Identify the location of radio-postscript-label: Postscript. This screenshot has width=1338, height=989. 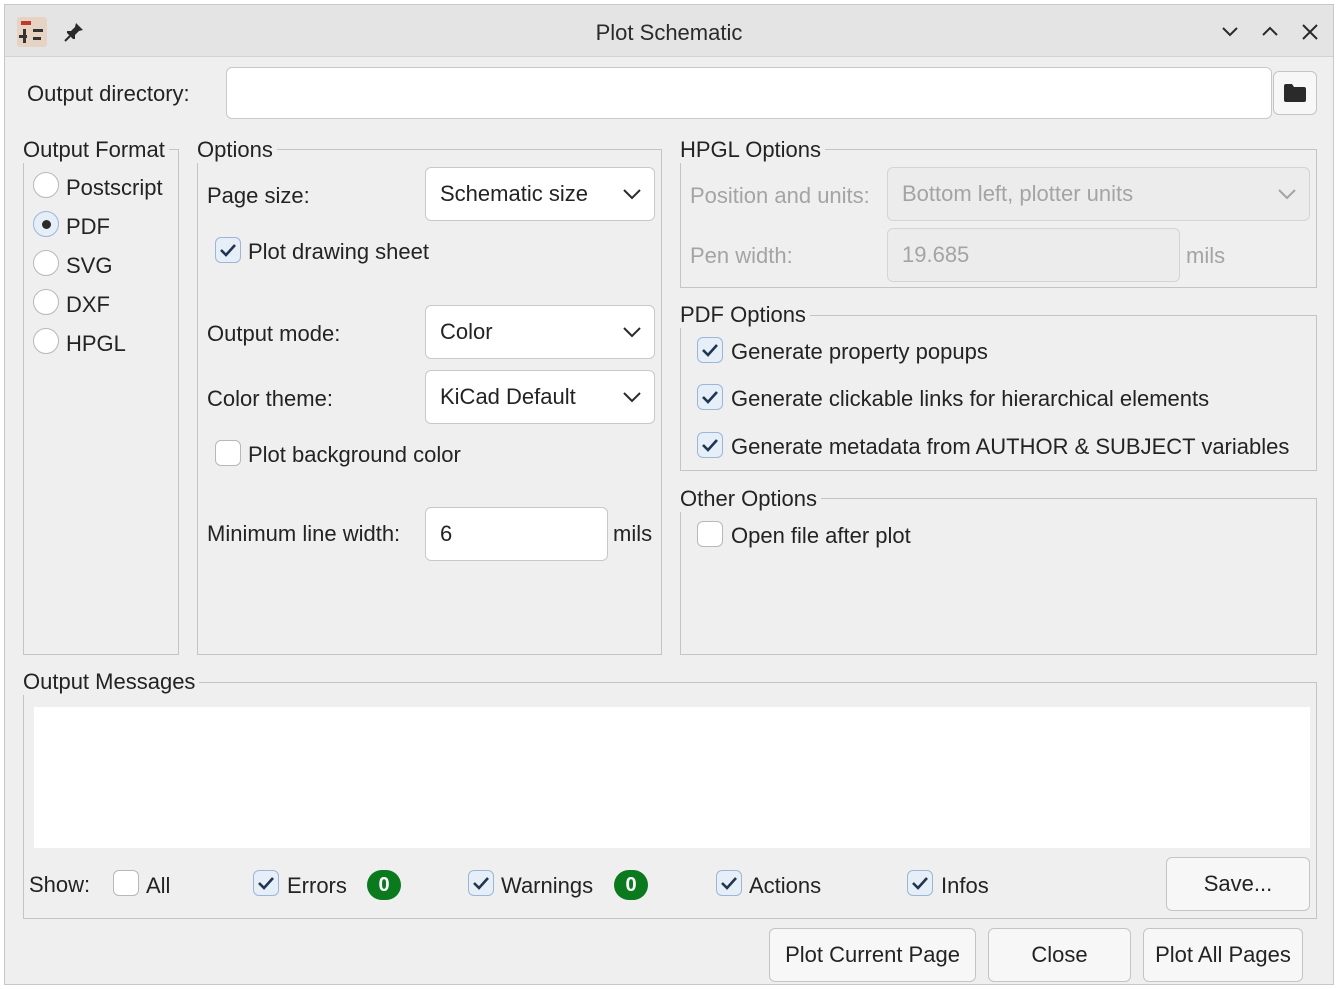
(114, 187).